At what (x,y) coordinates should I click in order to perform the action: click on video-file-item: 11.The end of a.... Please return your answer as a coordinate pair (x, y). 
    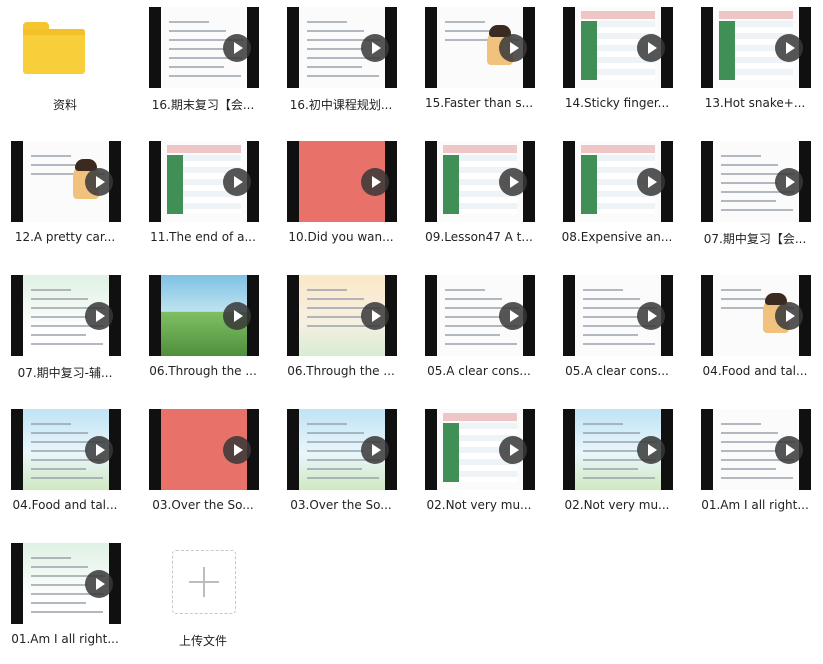
    Looking at the image, I should click on (203, 198).